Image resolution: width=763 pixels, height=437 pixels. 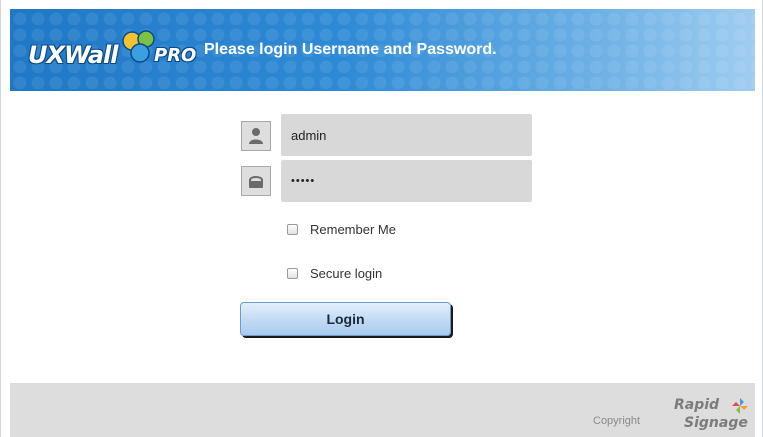 What do you see at coordinates (256, 181) in the screenshot?
I see `lock-icon` at bounding box center [256, 181].